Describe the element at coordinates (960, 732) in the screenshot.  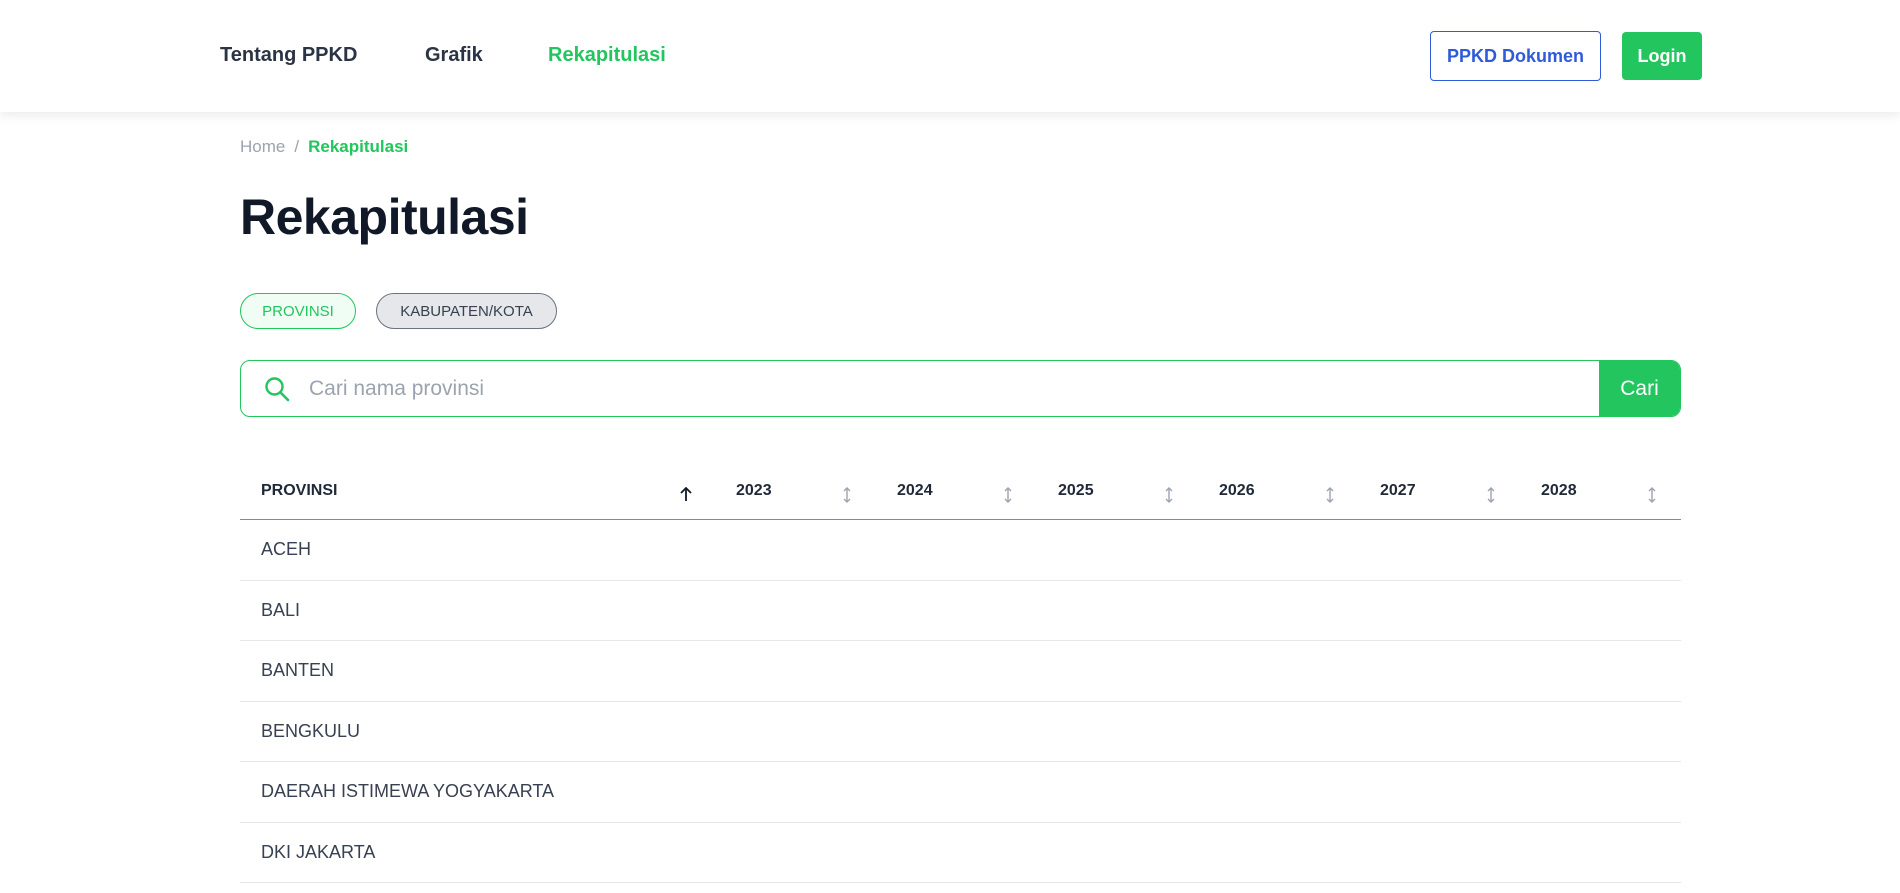
I see `table-row: BENGKULU` at that location.